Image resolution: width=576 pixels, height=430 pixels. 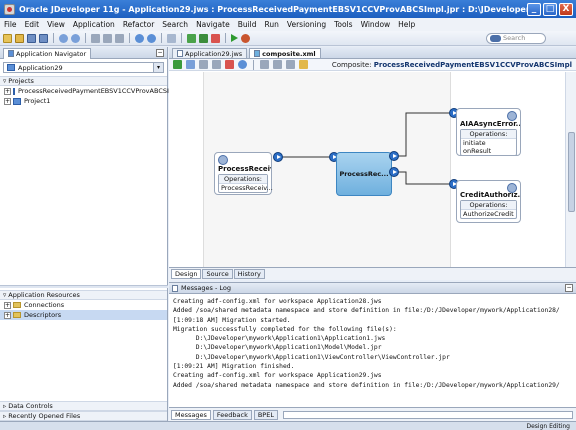 I want to click on application-icon, so click(x=11, y=67).